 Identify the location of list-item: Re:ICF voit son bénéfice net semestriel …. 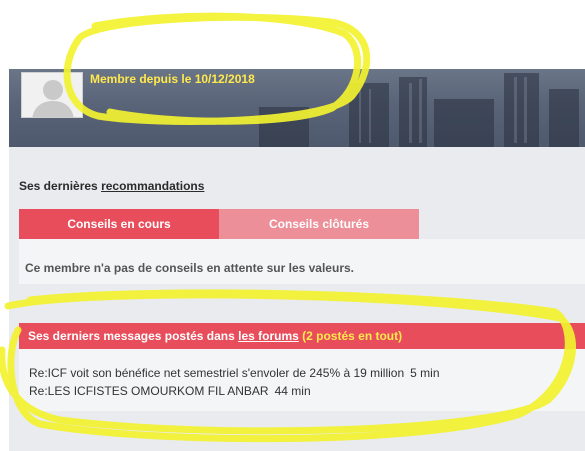
(307, 373).